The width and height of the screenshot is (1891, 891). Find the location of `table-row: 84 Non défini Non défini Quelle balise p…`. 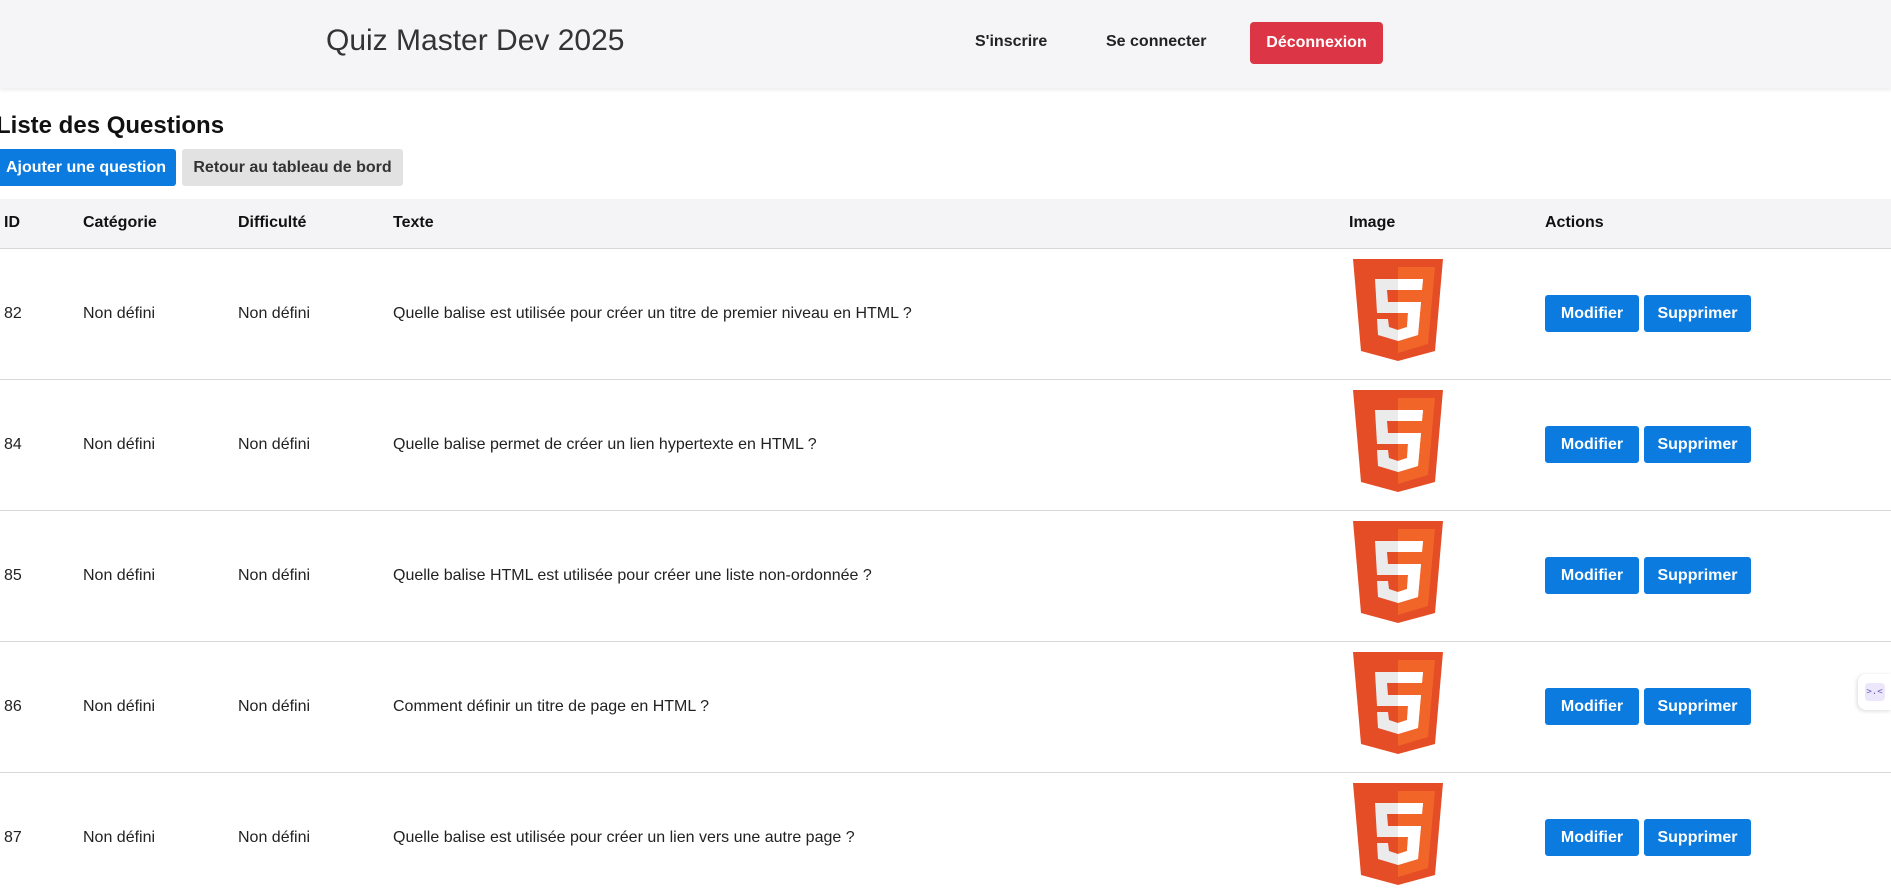

table-row: 84 Non défini Non défini Quelle balise p… is located at coordinates (945, 445).